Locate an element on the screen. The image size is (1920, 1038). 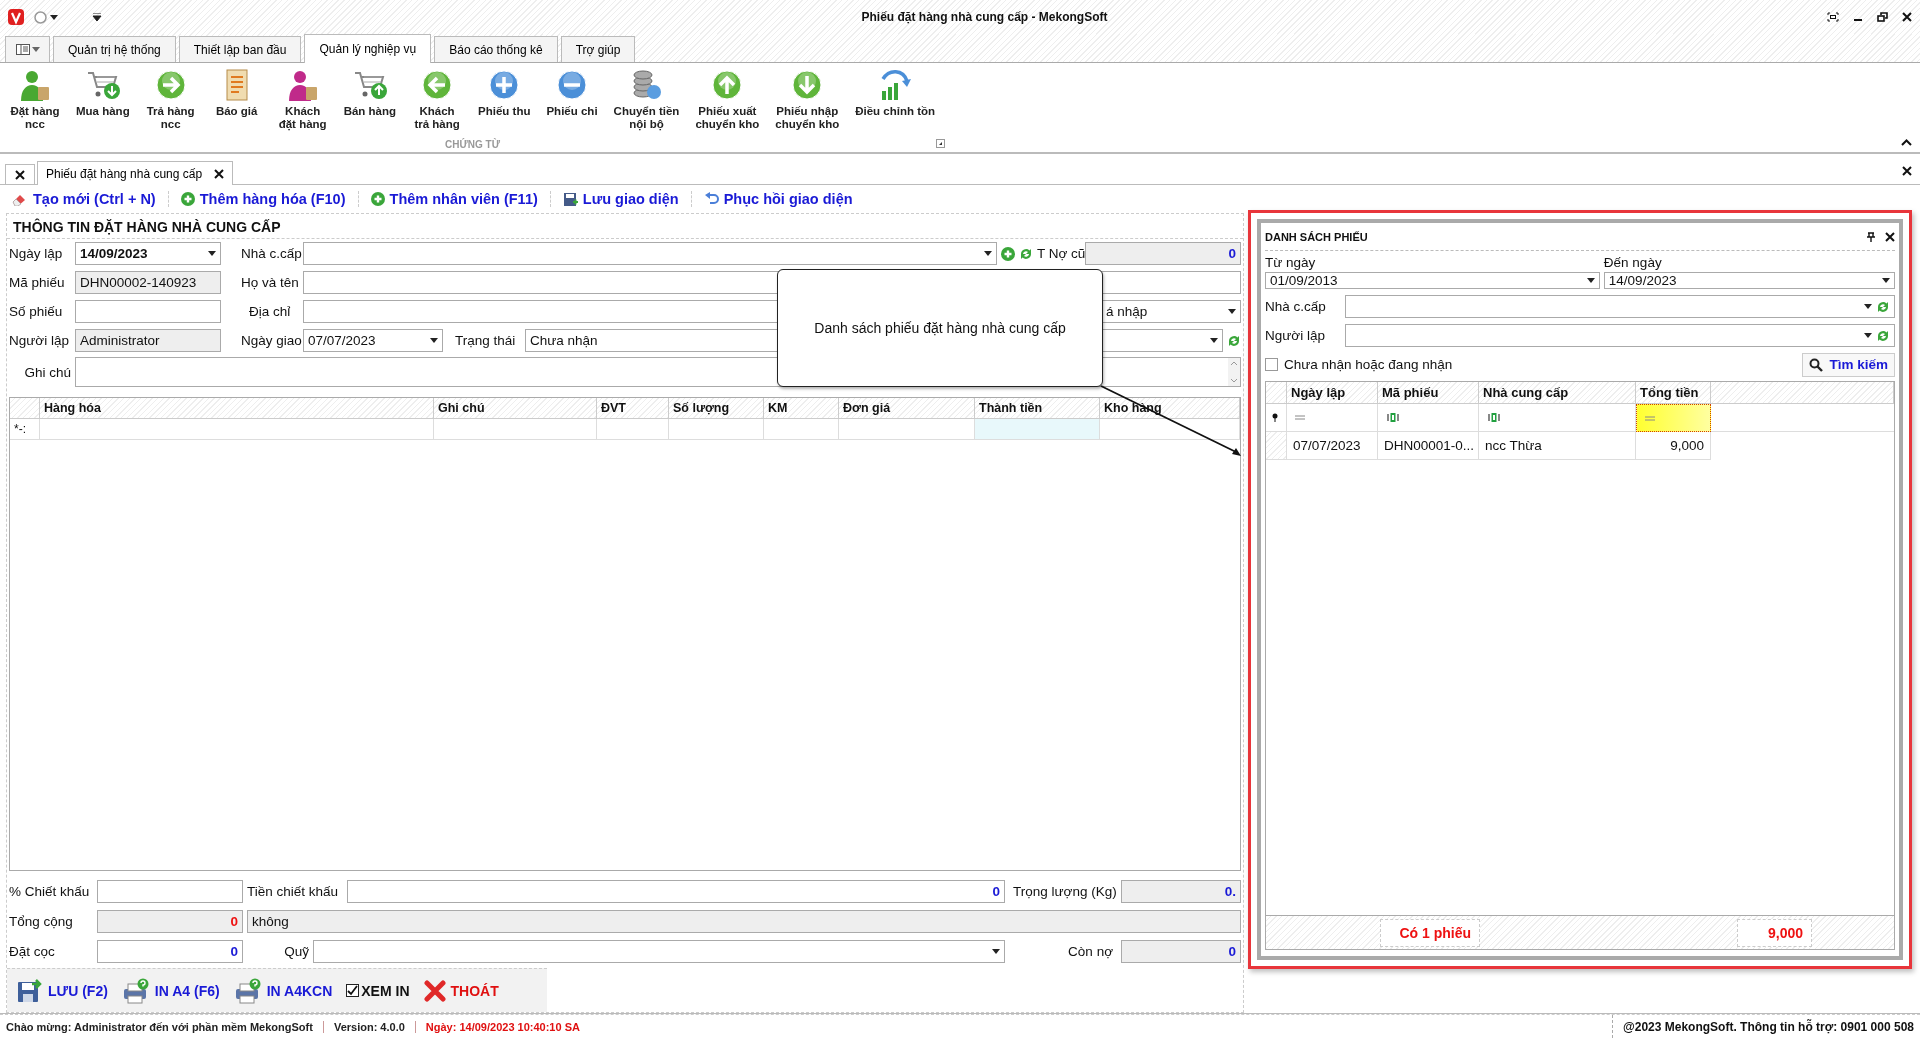
field-label: Từ ngày is located at coordinates (1291, 263).